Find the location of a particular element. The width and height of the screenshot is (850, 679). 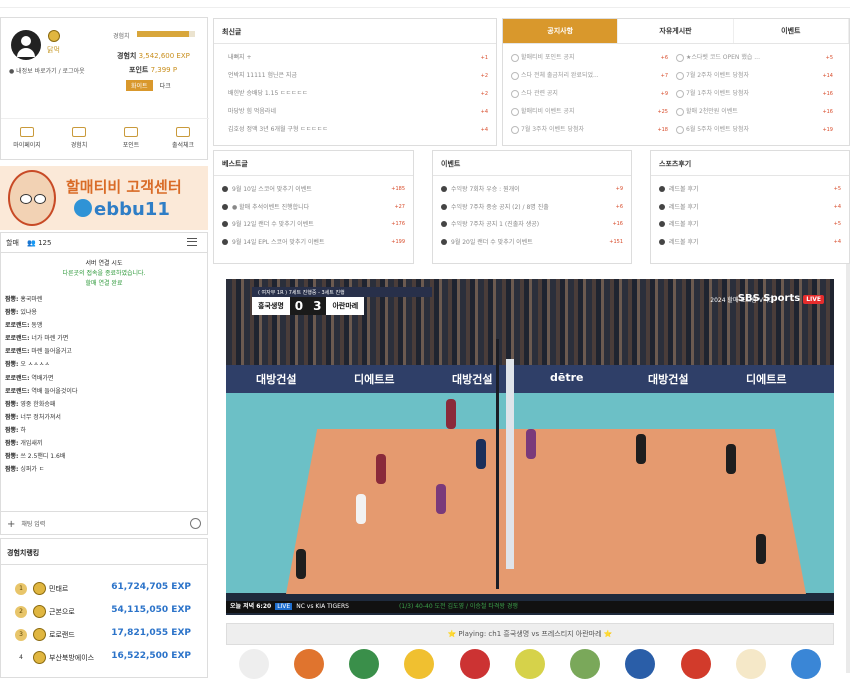

best-item: ● 할매 추석이벤트 진행합니다 +27 is located at coordinates (313, 208).